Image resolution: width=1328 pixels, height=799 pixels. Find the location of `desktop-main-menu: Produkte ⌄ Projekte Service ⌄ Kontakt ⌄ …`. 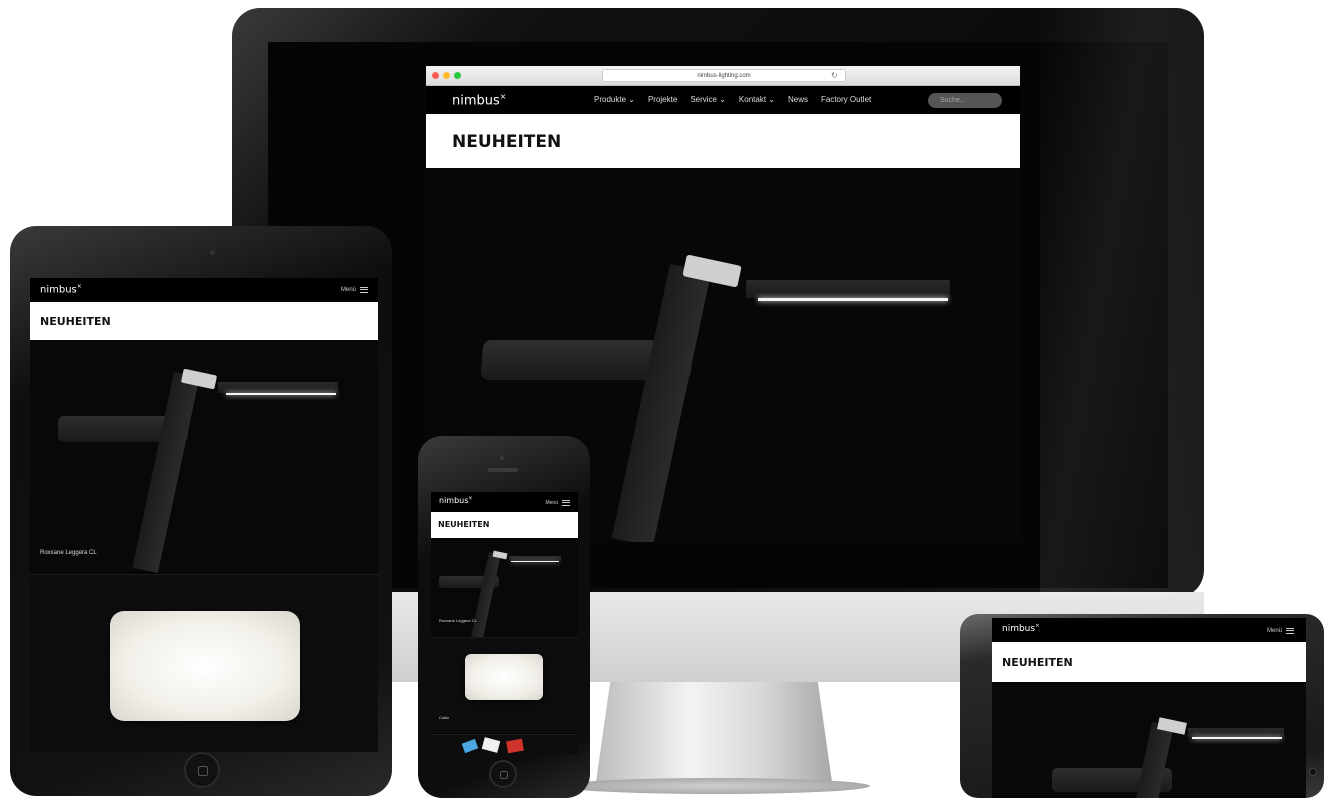

desktop-main-menu: Produkte ⌄ Projekte Service ⌄ Kontakt ⌄ … is located at coordinates (739, 99).